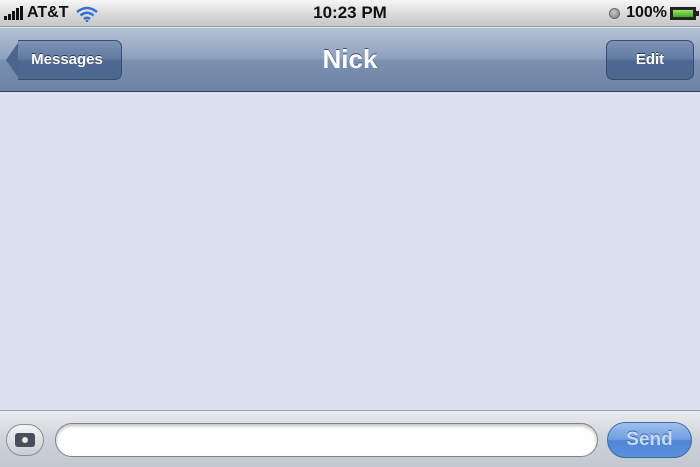 The image size is (700, 467). I want to click on battery-icon, so click(684, 13).